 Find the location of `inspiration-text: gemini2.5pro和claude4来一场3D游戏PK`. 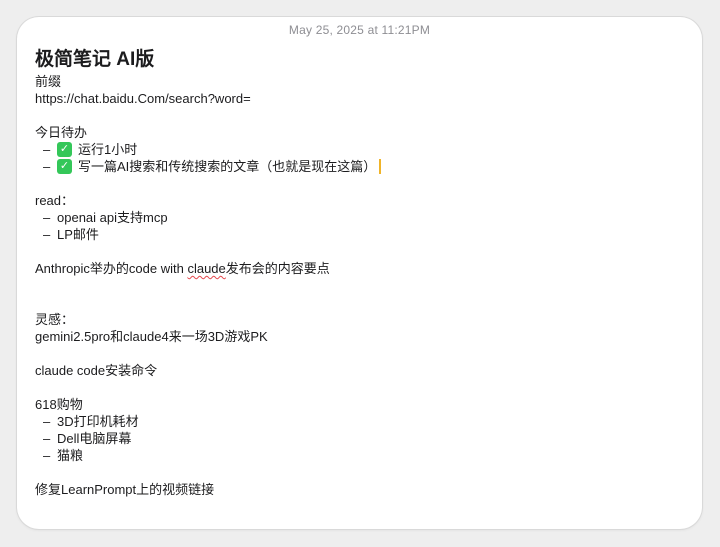

inspiration-text: gemini2.5pro和claude4来一场3D游戏PK is located at coordinates (359, 336).